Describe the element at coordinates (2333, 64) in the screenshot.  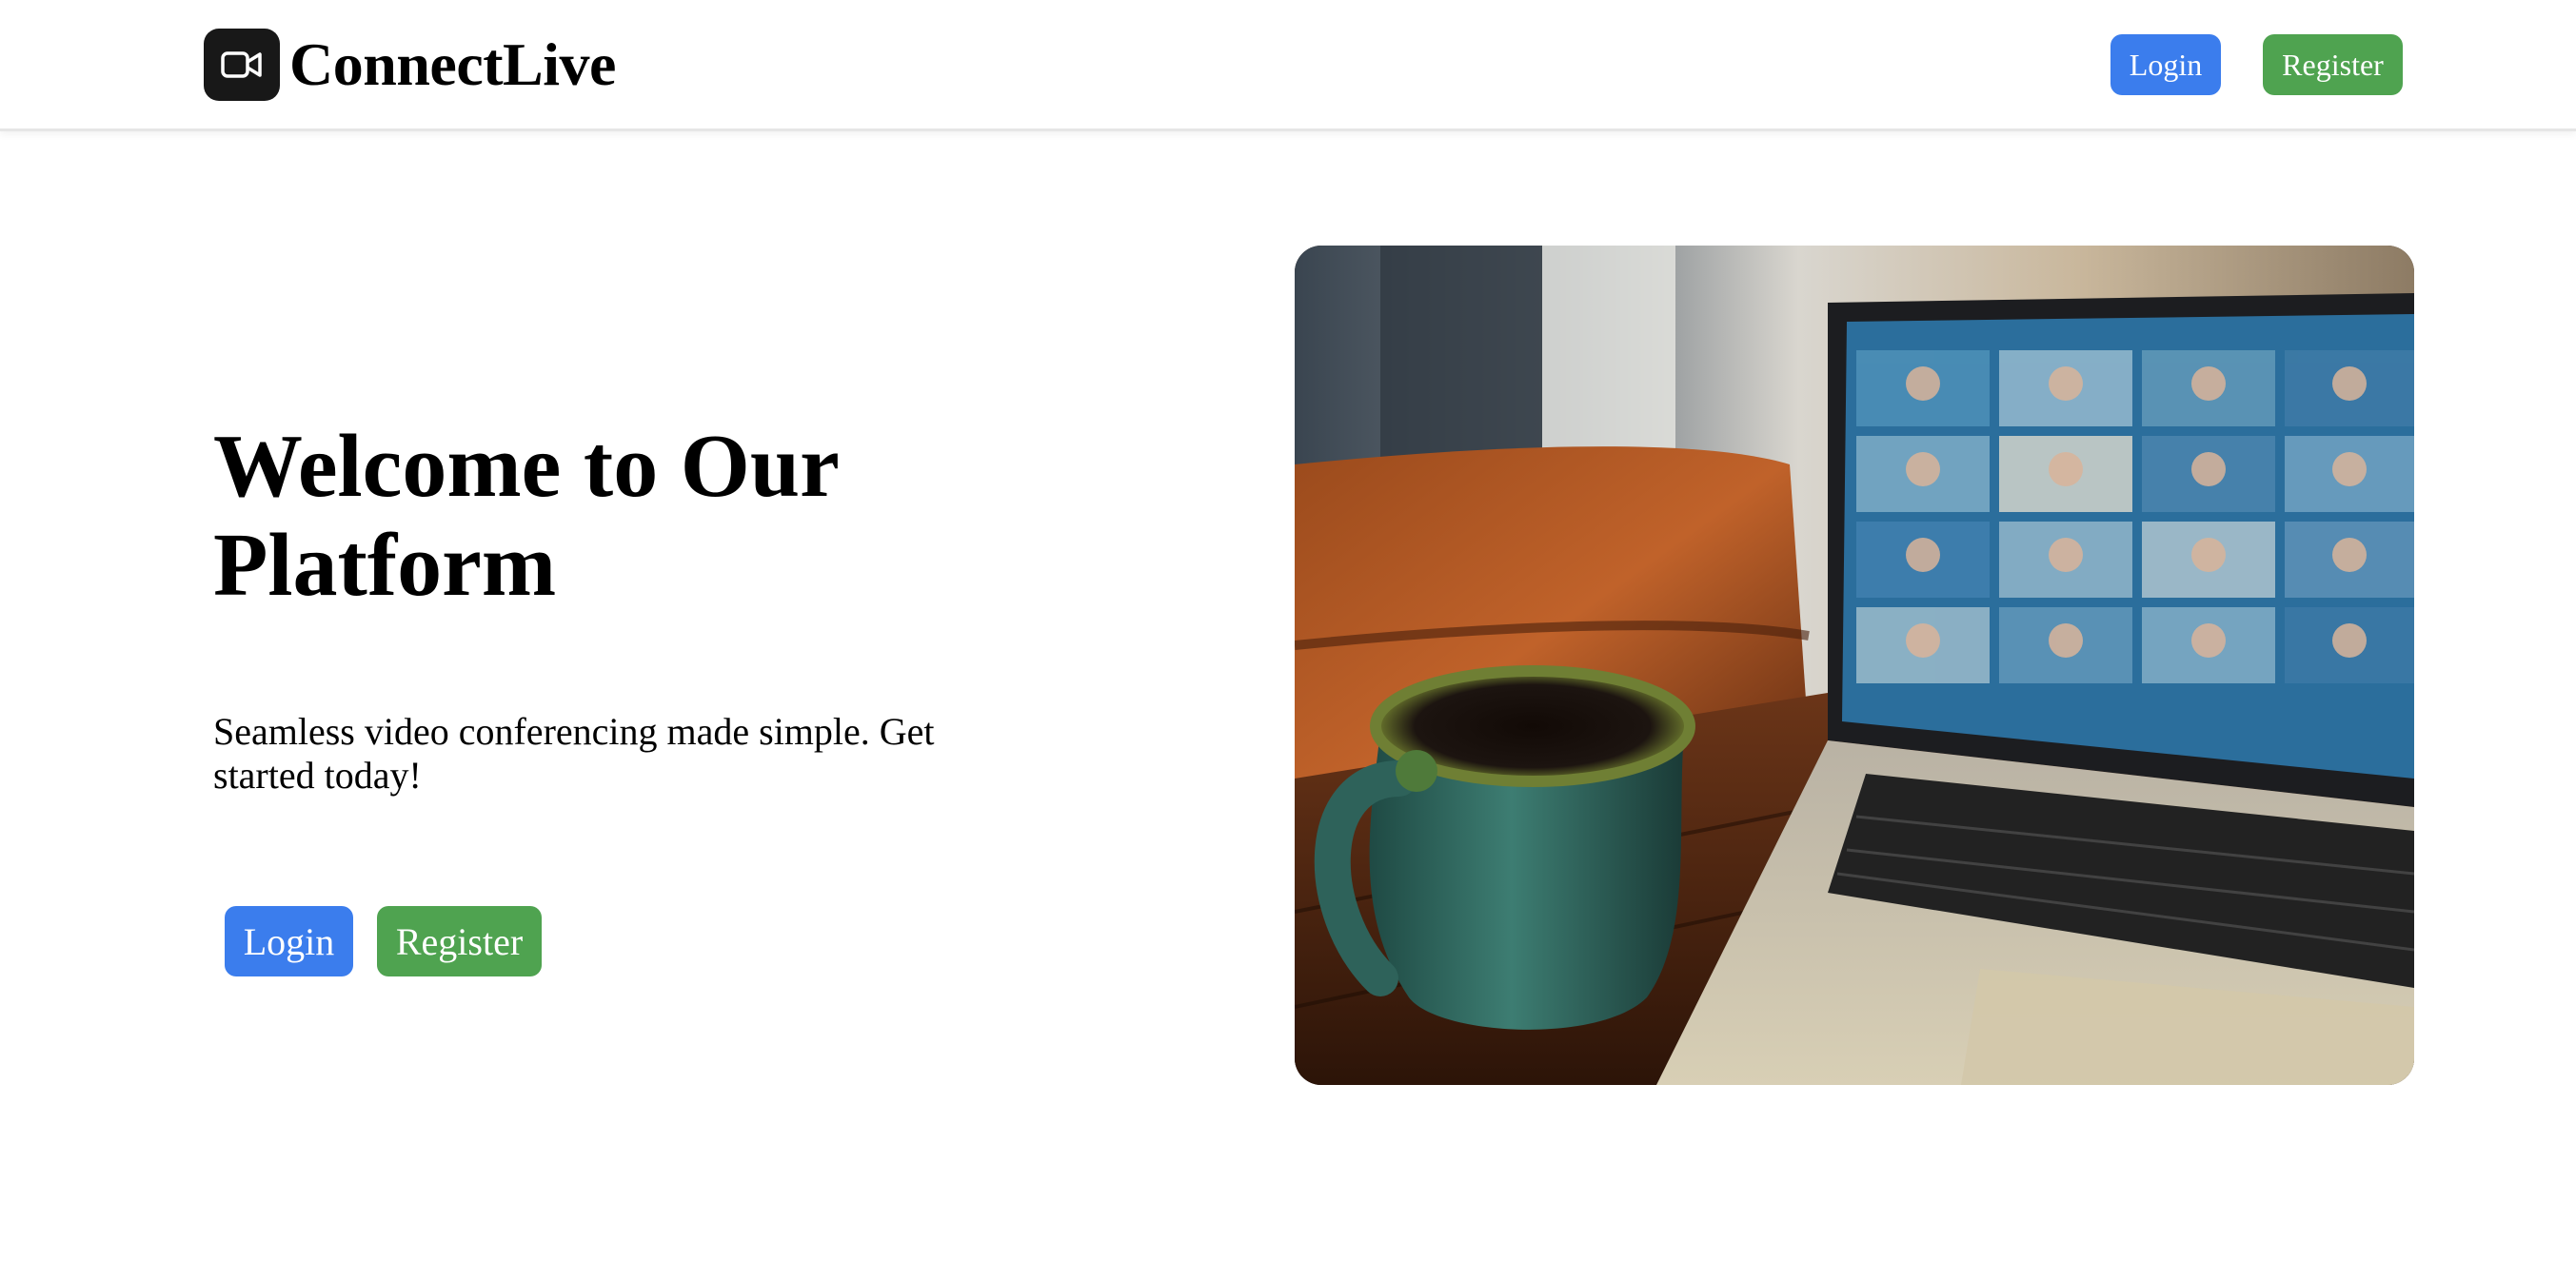
I see `header-register-button: Register` at that location.